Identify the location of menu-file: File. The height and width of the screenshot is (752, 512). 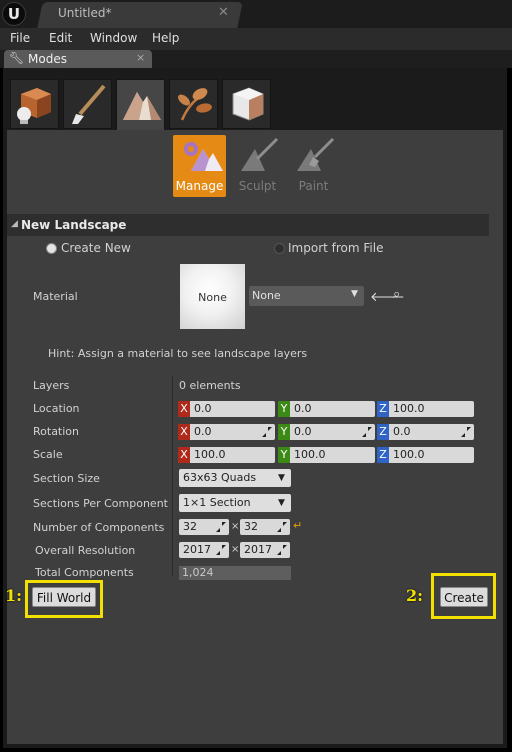
(20, 38).